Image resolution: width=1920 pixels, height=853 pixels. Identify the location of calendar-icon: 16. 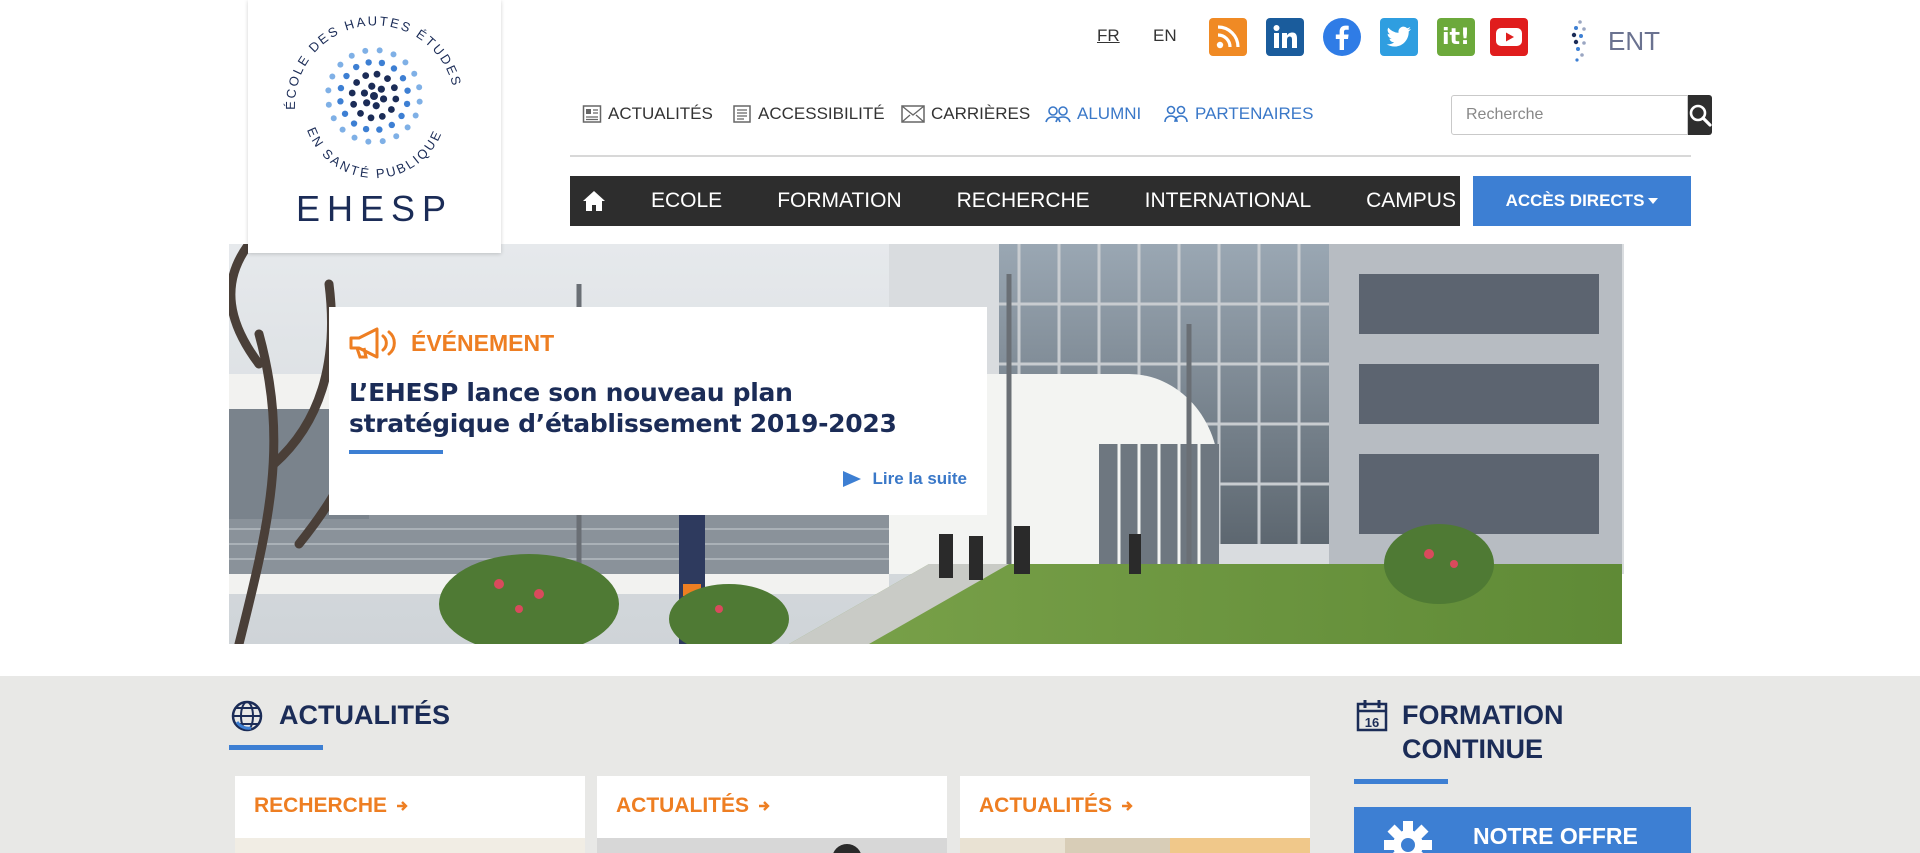
(1372, 716).